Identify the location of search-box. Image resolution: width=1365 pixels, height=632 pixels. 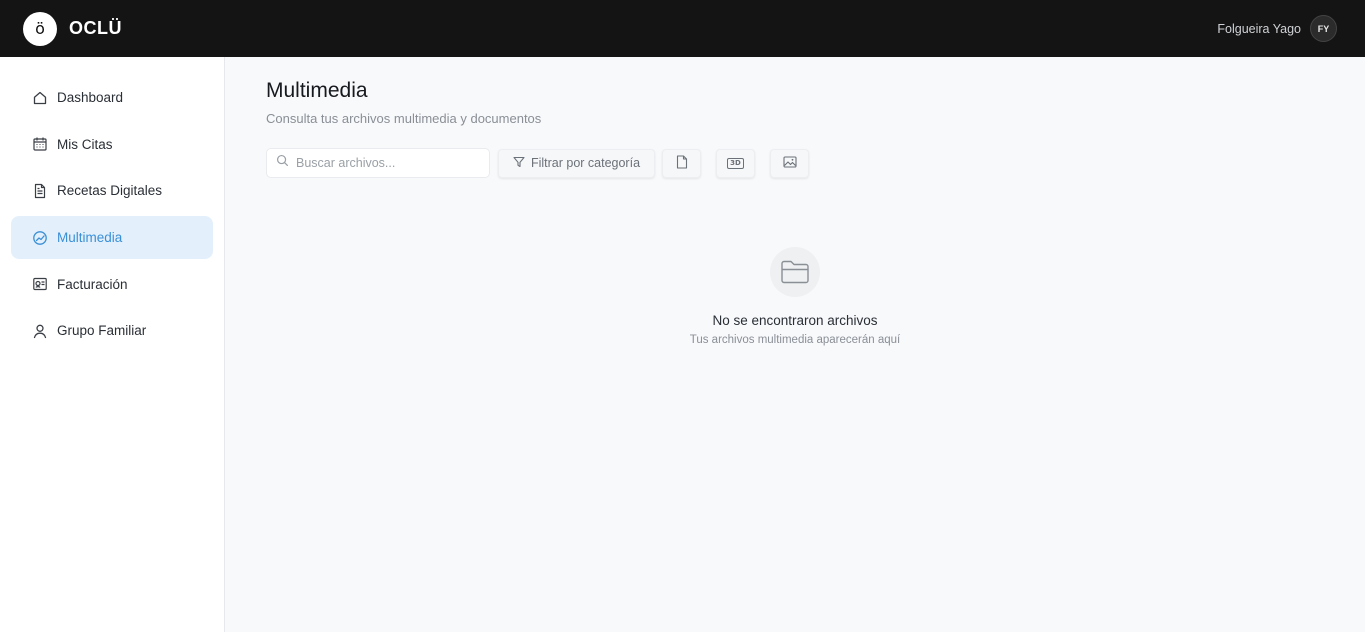
(378, 163).